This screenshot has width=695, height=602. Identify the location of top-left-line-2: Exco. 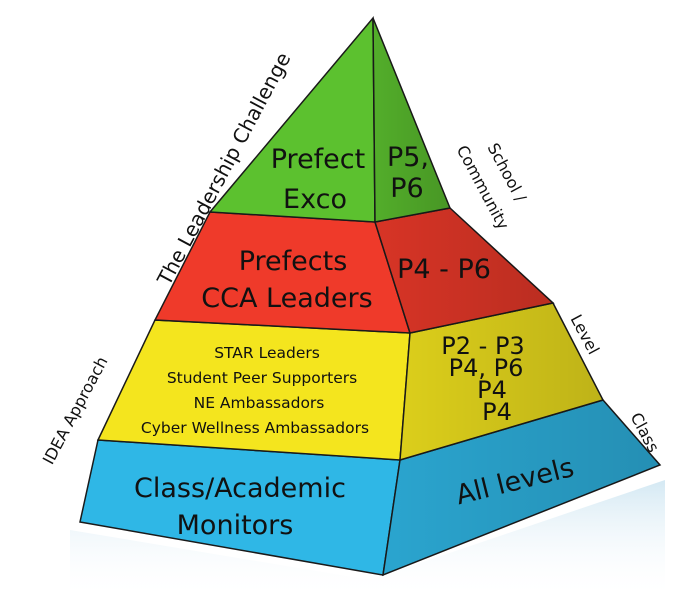
(315, 199).